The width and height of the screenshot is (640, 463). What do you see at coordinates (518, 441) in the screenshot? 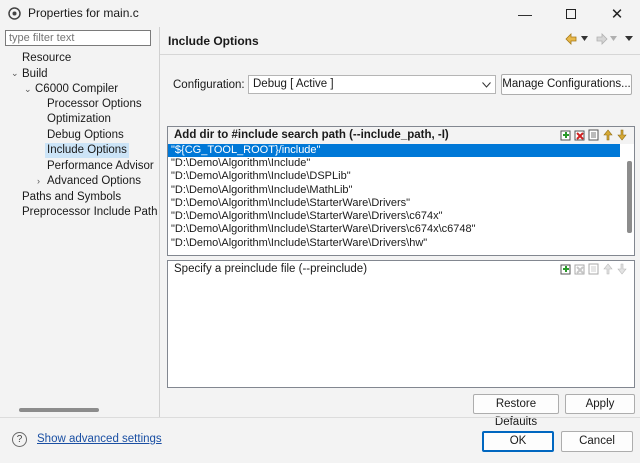
I see `ok-button: OK` at bounding box center [518, 441].